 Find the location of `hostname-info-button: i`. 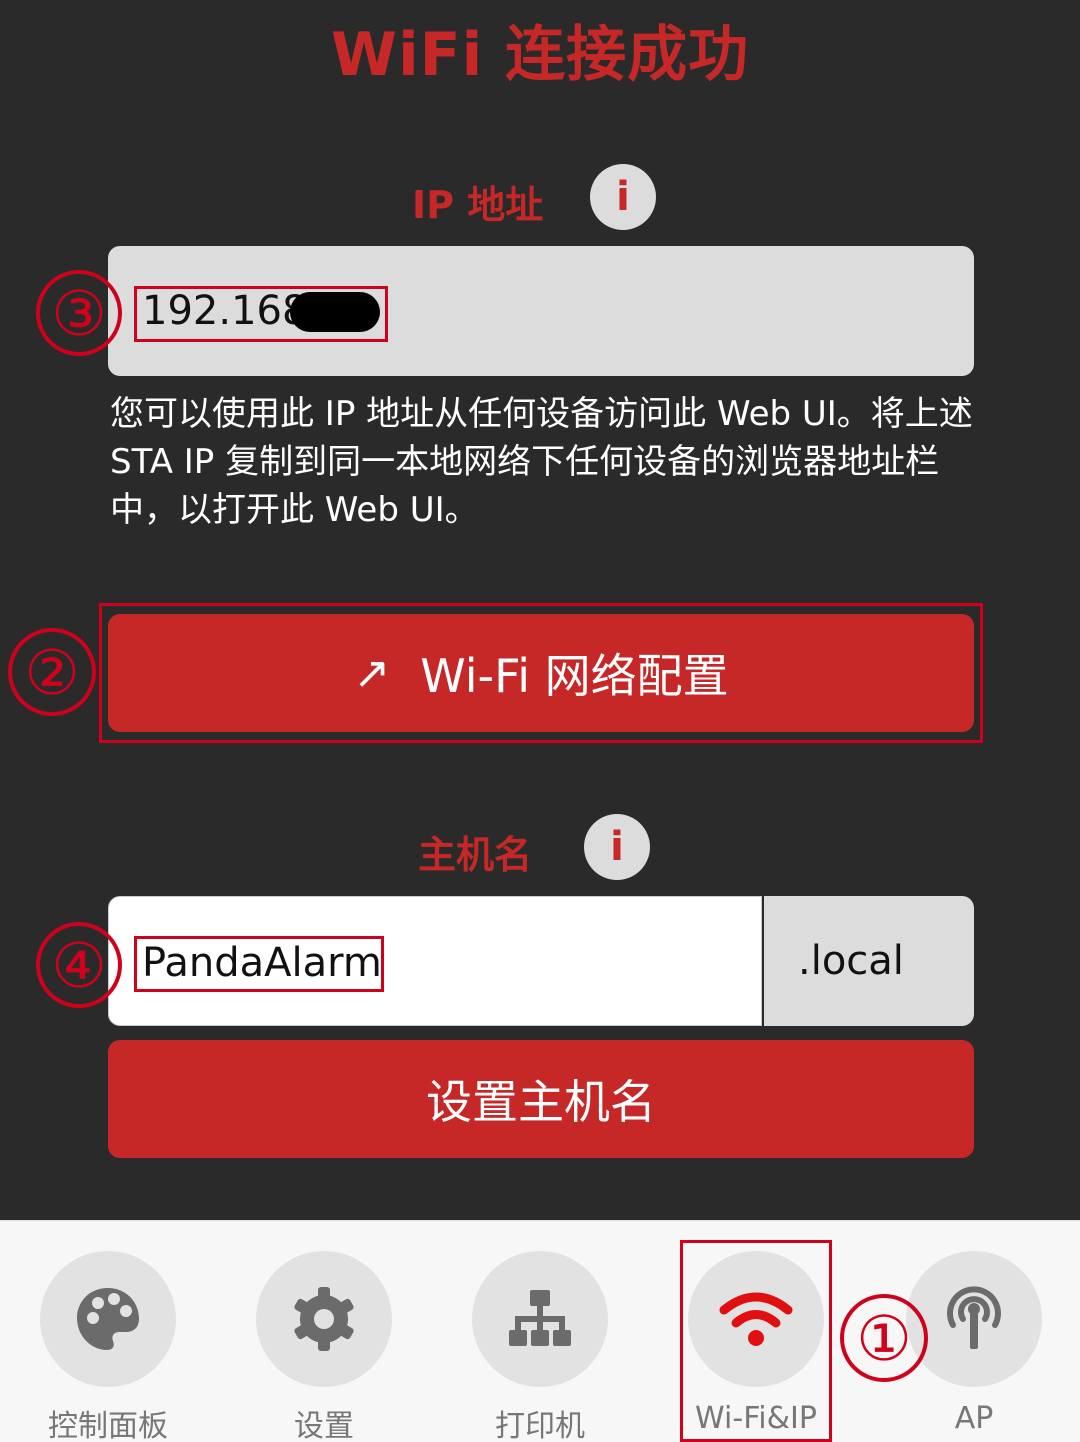

hostname-info-button: i is located at coordinates (617, 847).